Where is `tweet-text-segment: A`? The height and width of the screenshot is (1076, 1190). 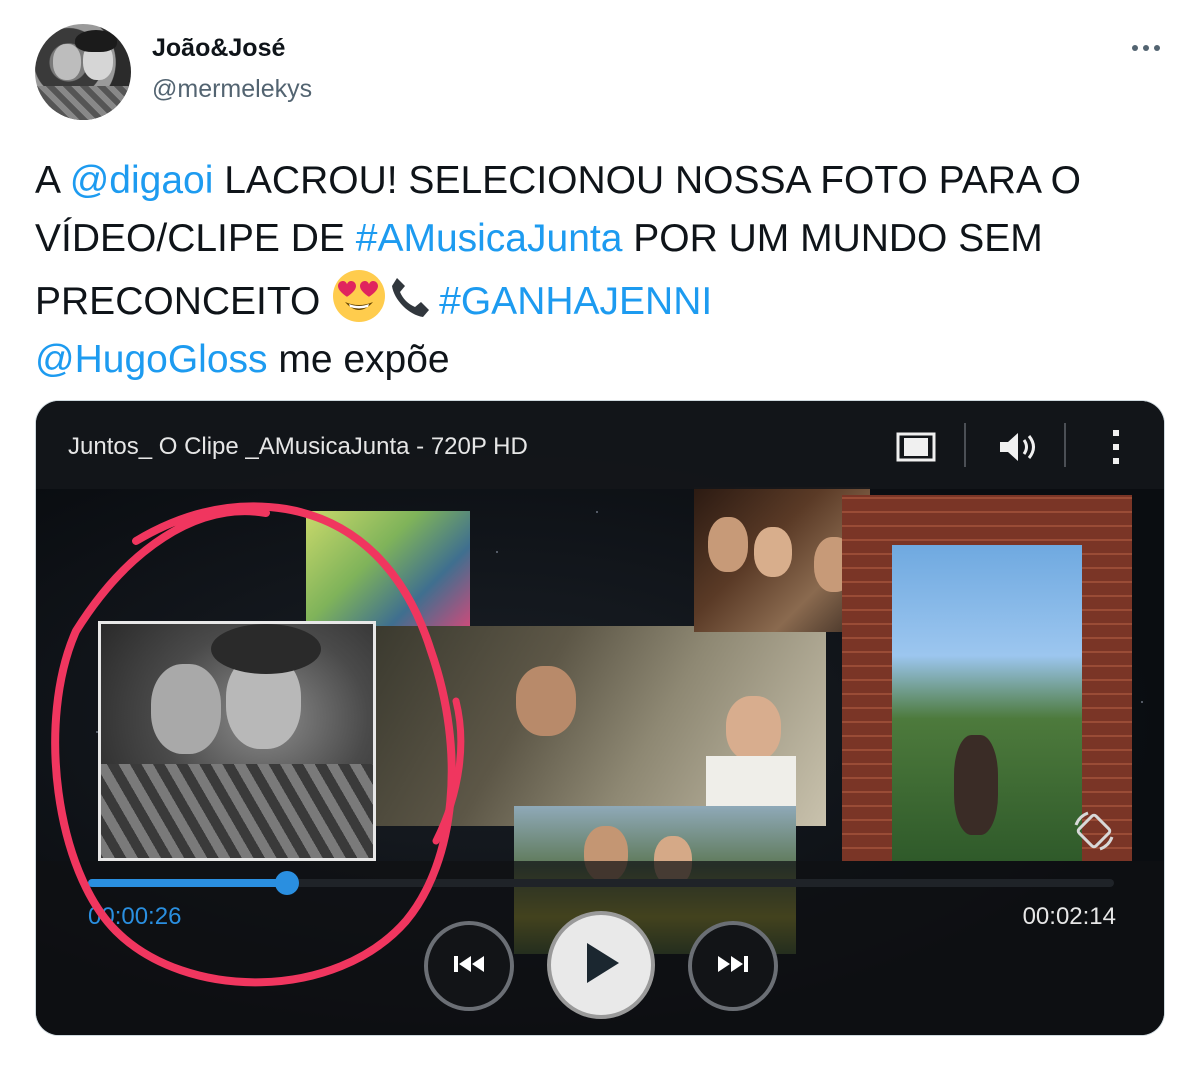
tweet-text-segment: A is located at coordinates (52, 180).